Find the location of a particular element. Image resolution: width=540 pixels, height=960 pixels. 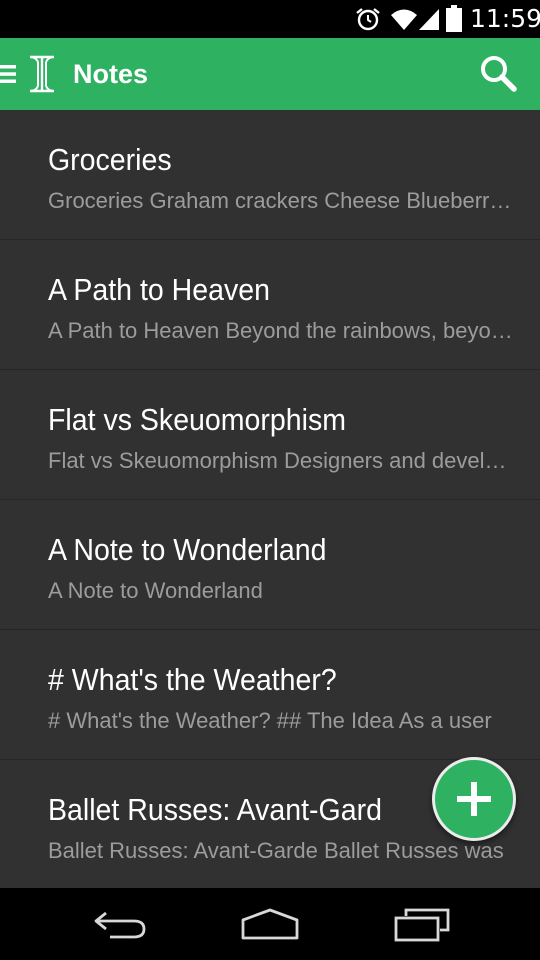

navigation-bar is located at coordinates (270, 924).